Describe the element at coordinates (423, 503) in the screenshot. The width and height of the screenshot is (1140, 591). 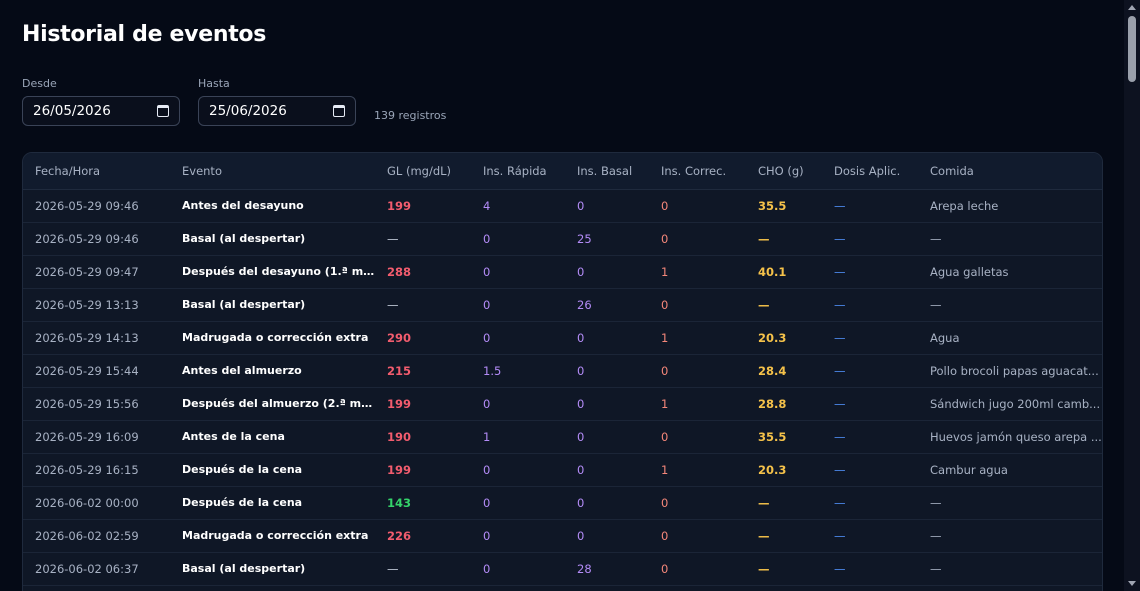
I see `cell-glucose: 143` at that location.